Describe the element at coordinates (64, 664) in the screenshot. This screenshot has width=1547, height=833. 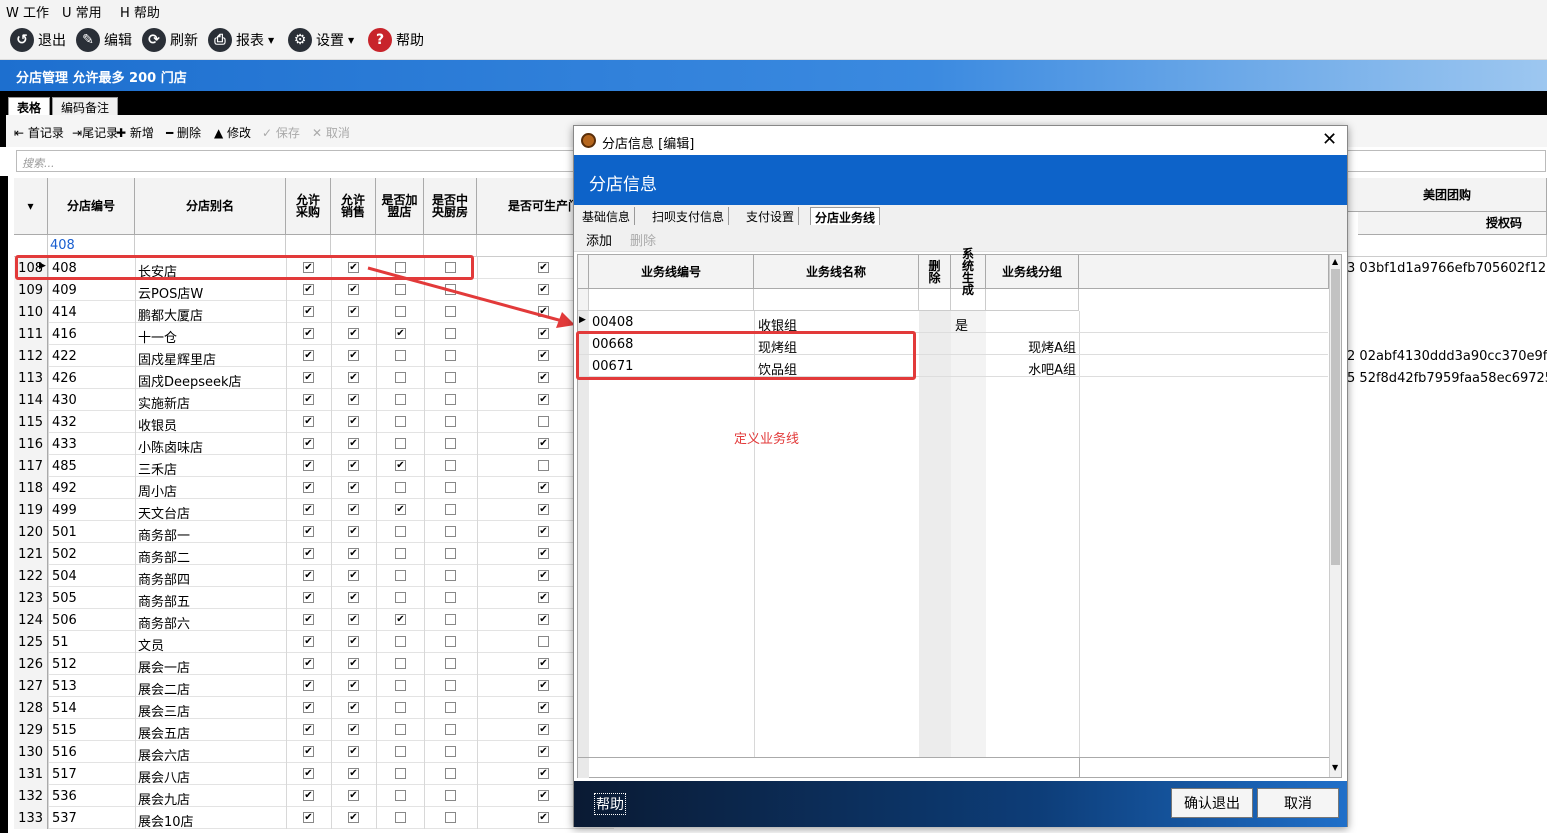
I see `cell-code: 512` at that location.